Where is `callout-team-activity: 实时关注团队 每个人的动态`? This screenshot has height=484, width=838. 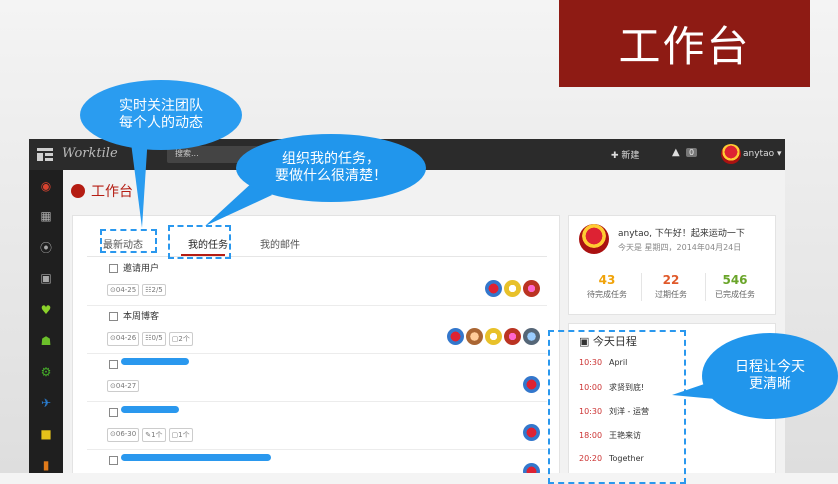 callout-team-activity: 实时关注团队 每个人的动态 is located at coordinates (161, 115).